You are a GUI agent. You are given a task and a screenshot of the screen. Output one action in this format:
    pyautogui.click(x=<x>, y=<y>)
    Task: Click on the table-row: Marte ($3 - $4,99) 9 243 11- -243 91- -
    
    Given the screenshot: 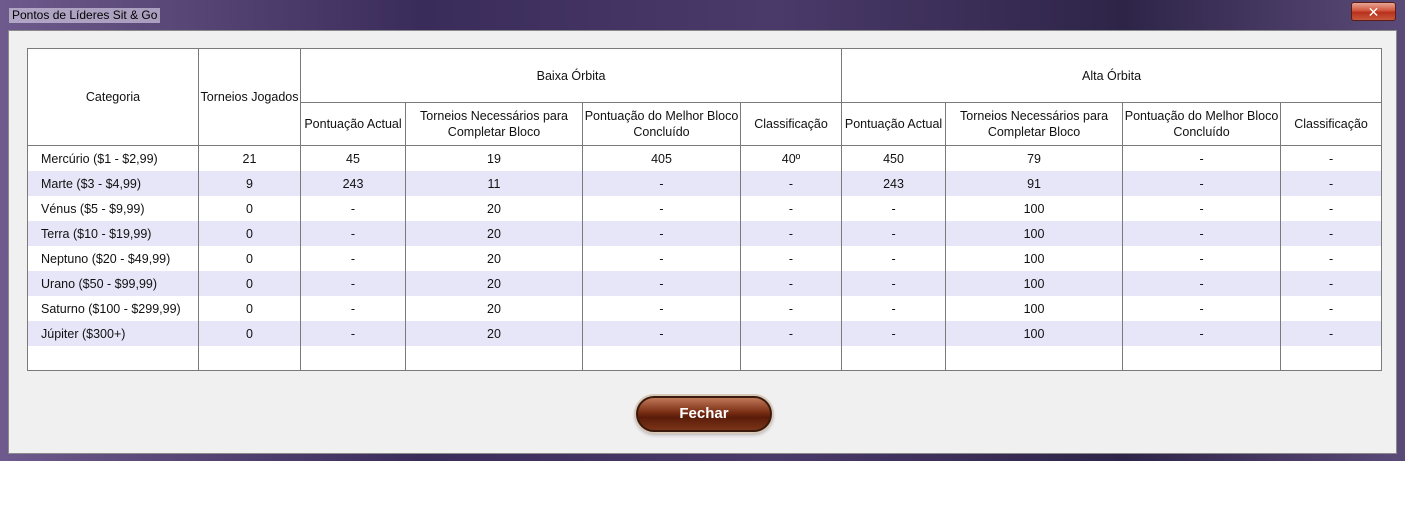 What is the action you would take?
    pyautogui.click(x=705, y=183)
    